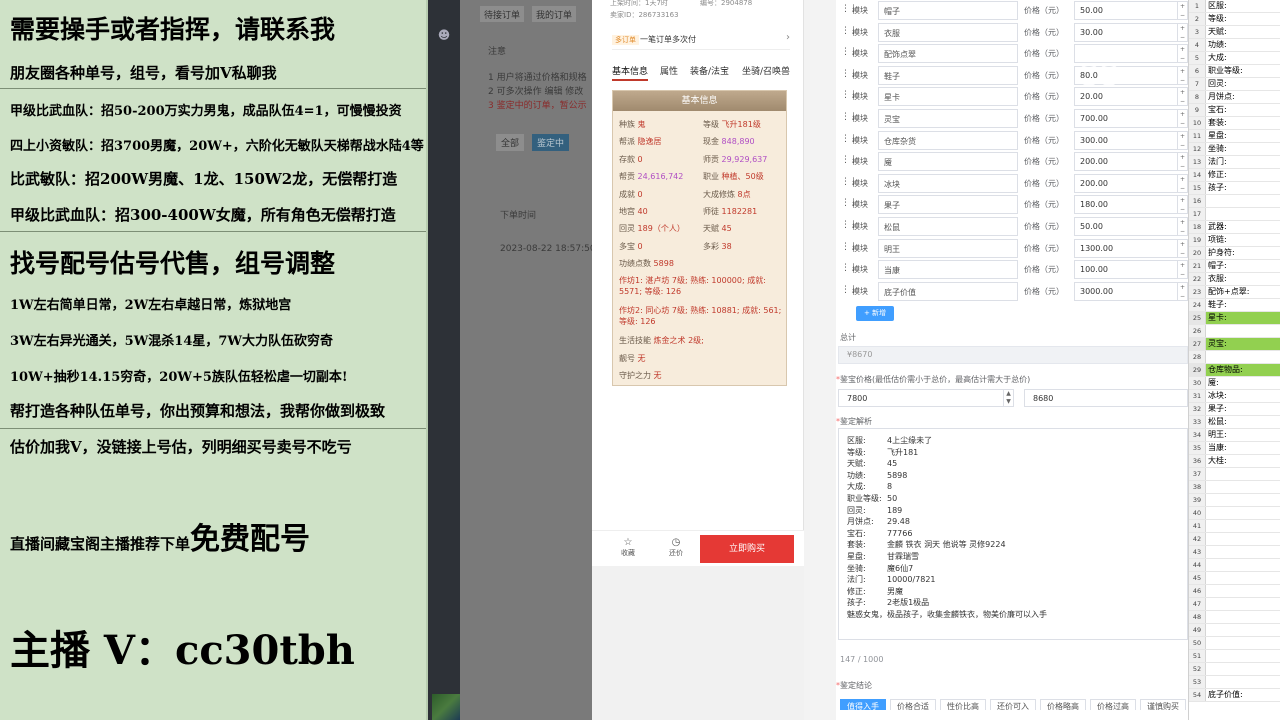 This screenshot has width=1280, height=720. What do you see at coordinates (1234, 578) in the screenshot?
I see `sheet-row: 45` at bounding box center [1234, 578].